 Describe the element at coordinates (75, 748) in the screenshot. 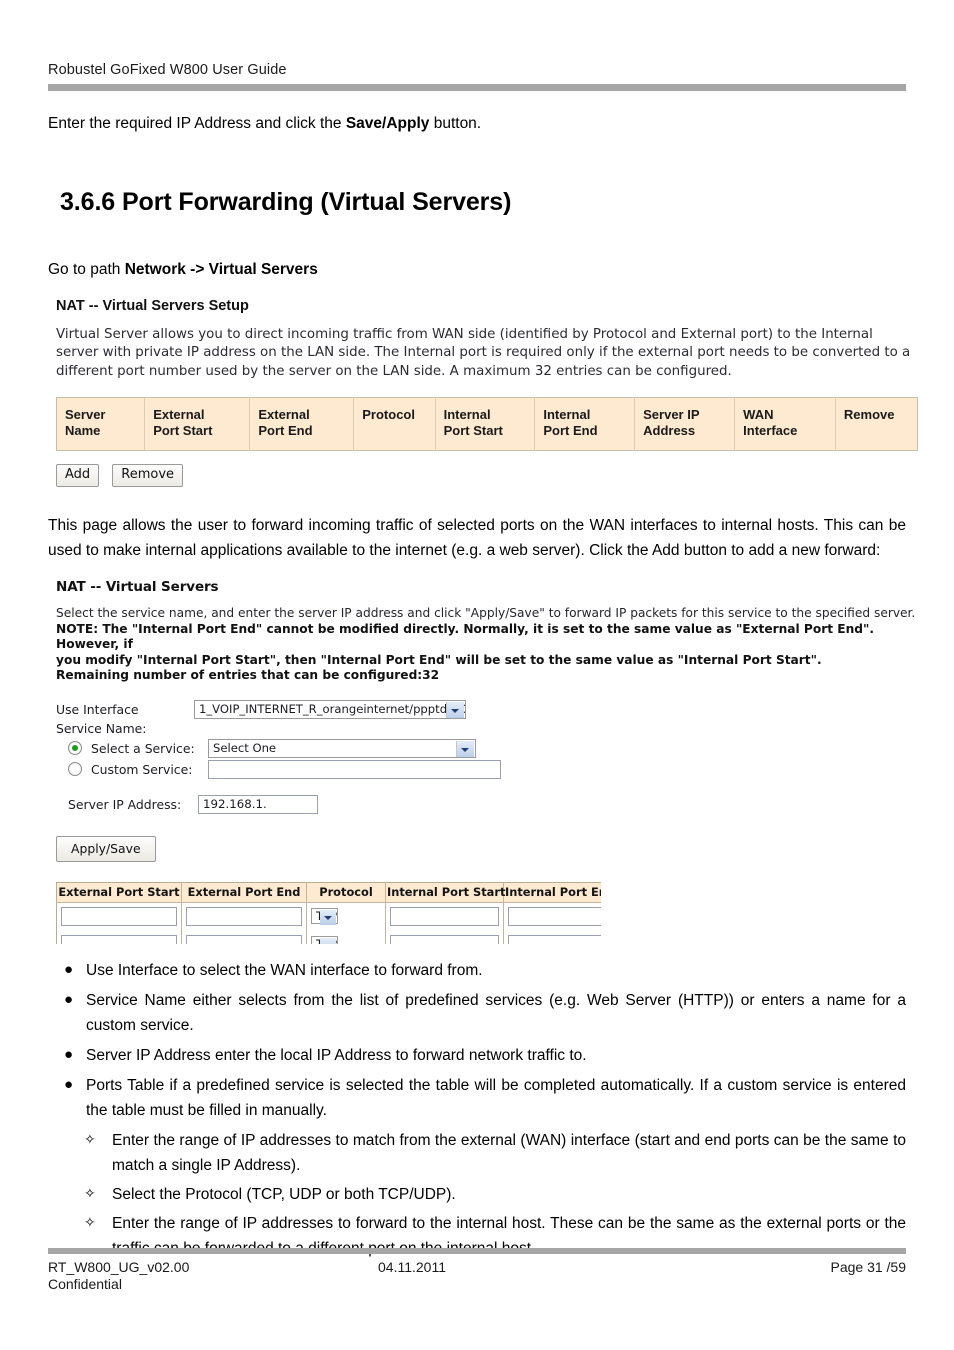

I see `select-a-service-radio` at that location.